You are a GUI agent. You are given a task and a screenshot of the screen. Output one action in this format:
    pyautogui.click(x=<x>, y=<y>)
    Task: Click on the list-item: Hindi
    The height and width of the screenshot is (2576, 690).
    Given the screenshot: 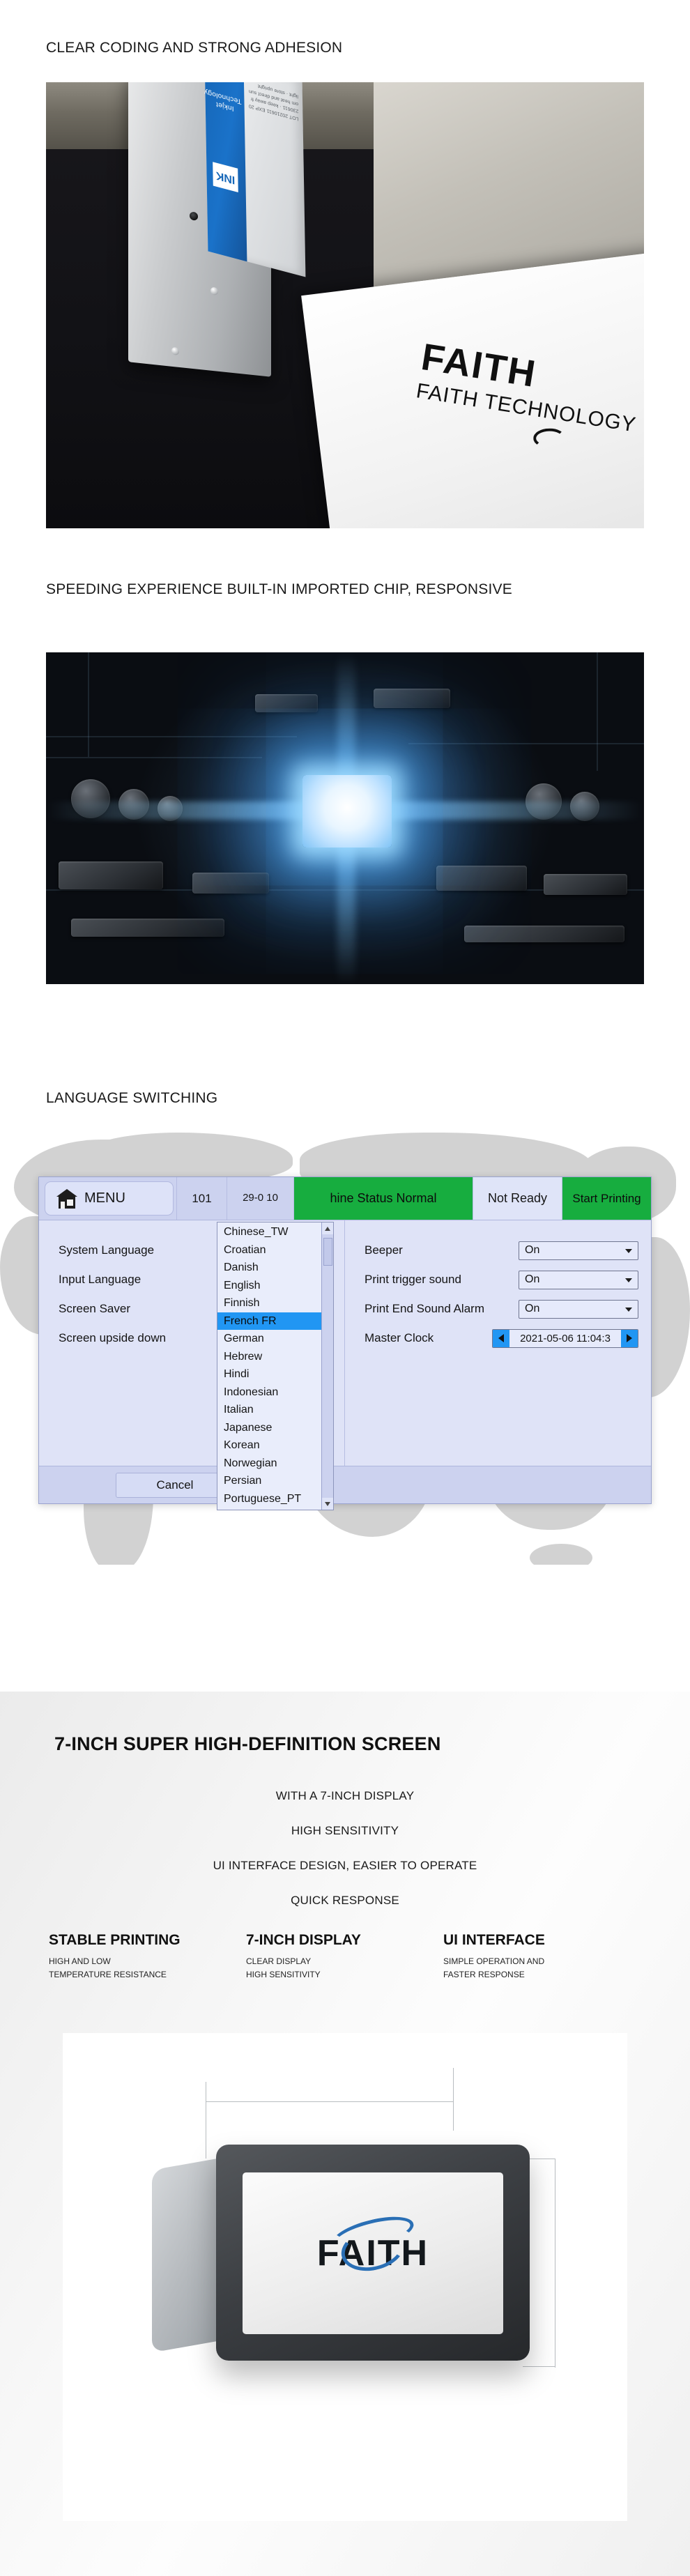 What is the action you would take?
    pyautogui.click(x=269, y=1374)
    